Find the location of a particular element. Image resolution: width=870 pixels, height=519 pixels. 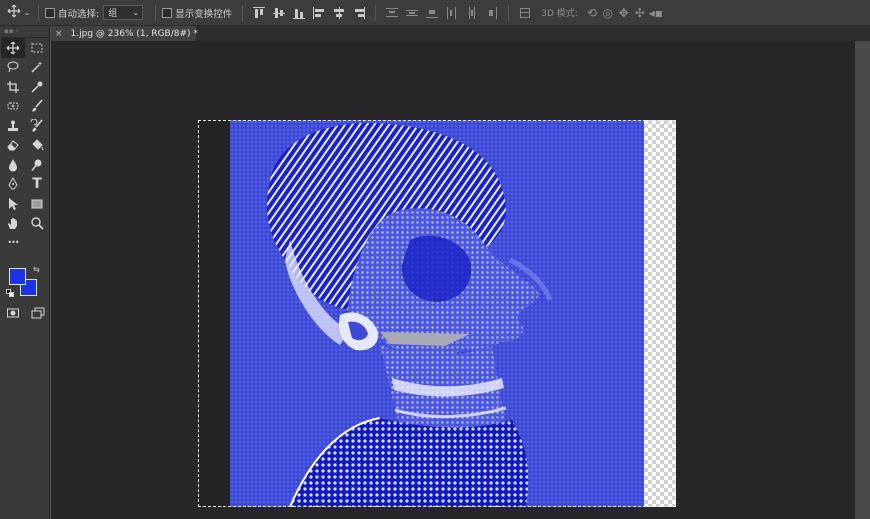

more-tools-icon: ••• is located at coordinates (13, 243).